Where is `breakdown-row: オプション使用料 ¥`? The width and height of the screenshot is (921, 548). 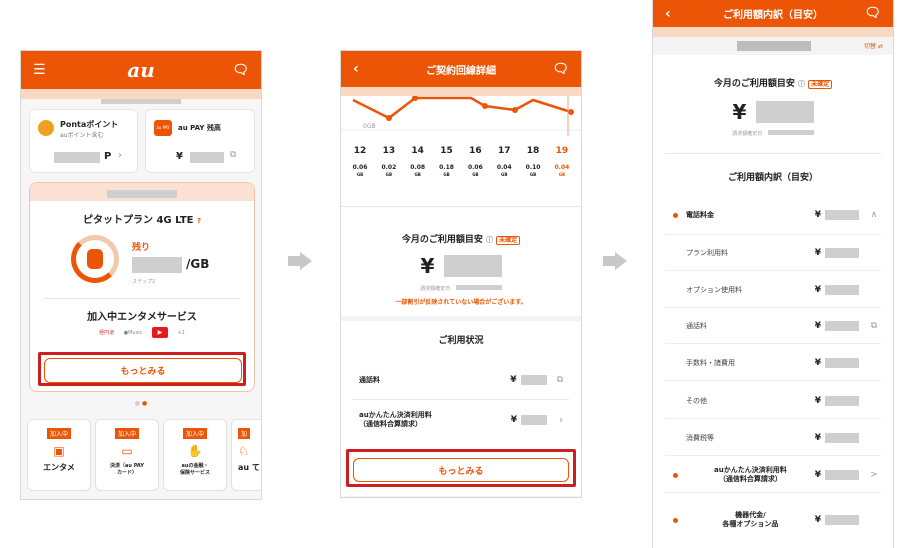
breakdown-row: オプション使用料 ¥ is located at coordinates (773, 290).